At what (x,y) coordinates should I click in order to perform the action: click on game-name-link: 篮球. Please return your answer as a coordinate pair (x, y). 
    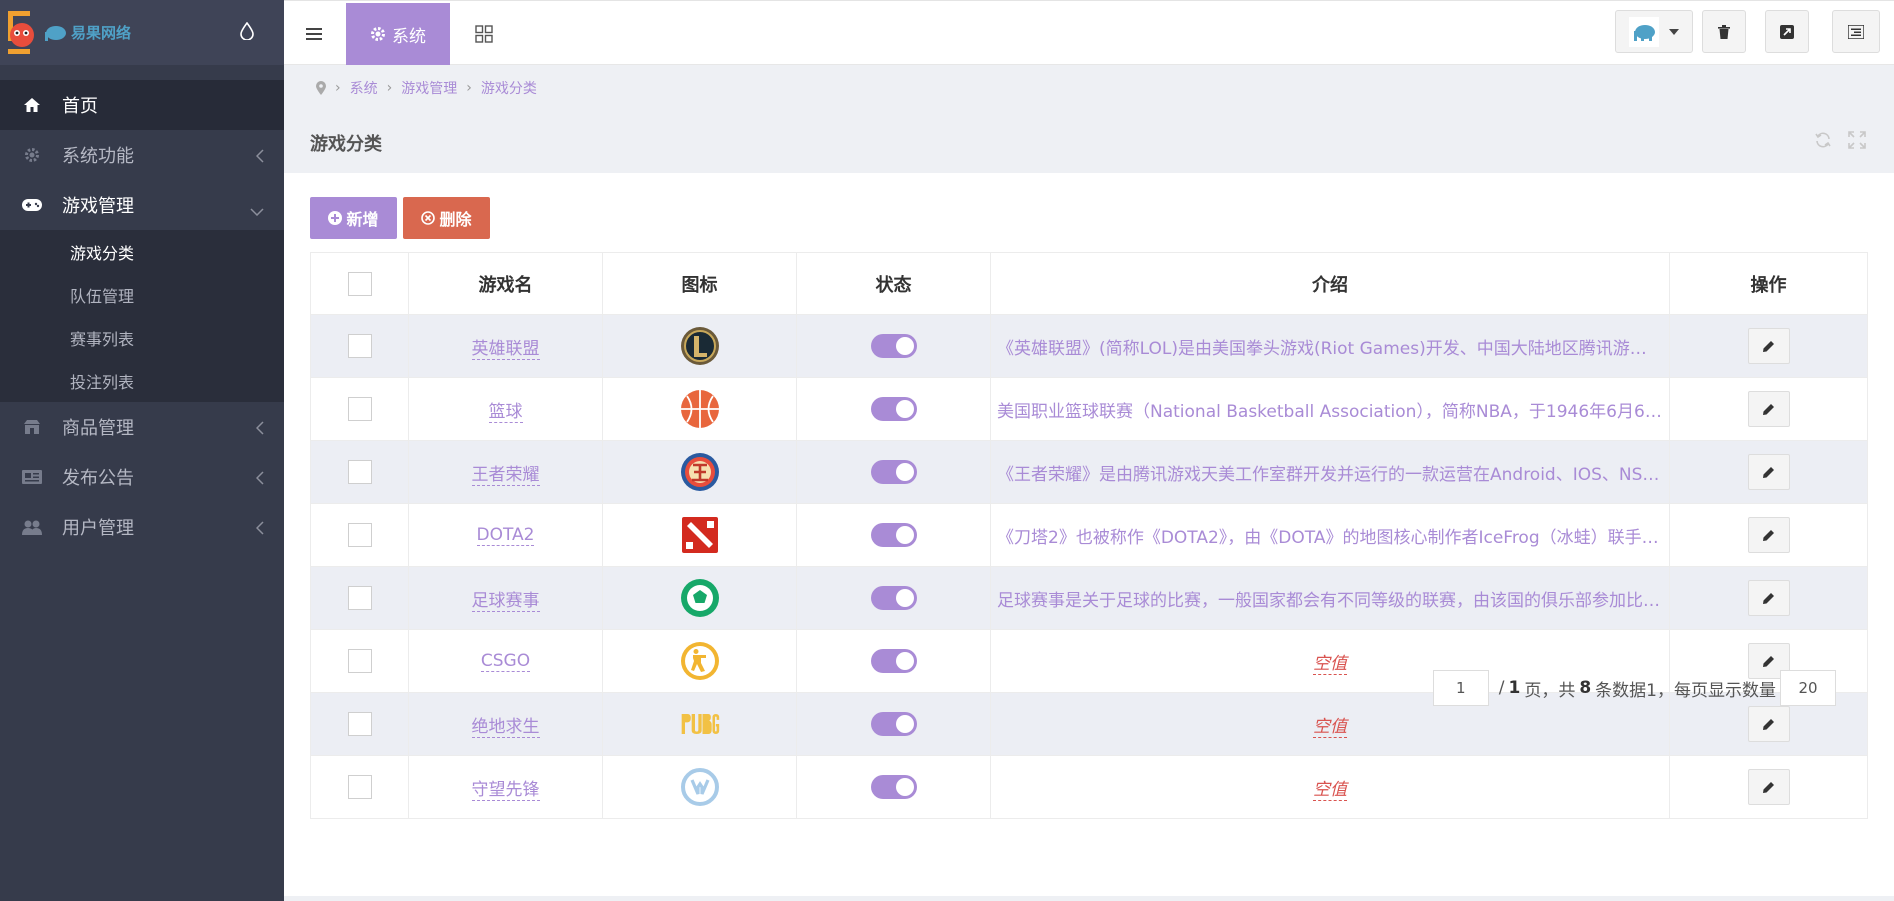
    Looking at the image, I should click on (505, 412).